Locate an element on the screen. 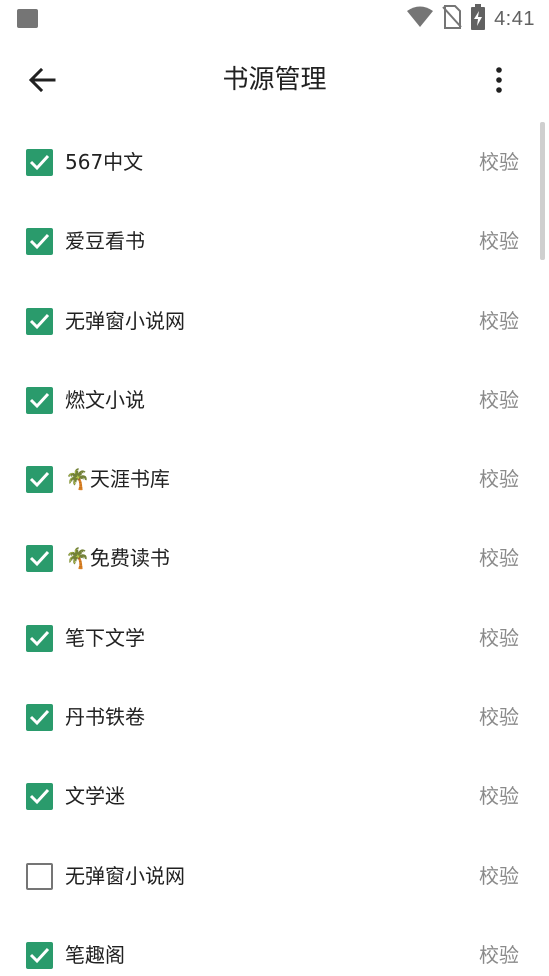 The width and height of the screenshot is (549, 976). source-name: 丹书铁卷 is located at coordinates (105, 717).